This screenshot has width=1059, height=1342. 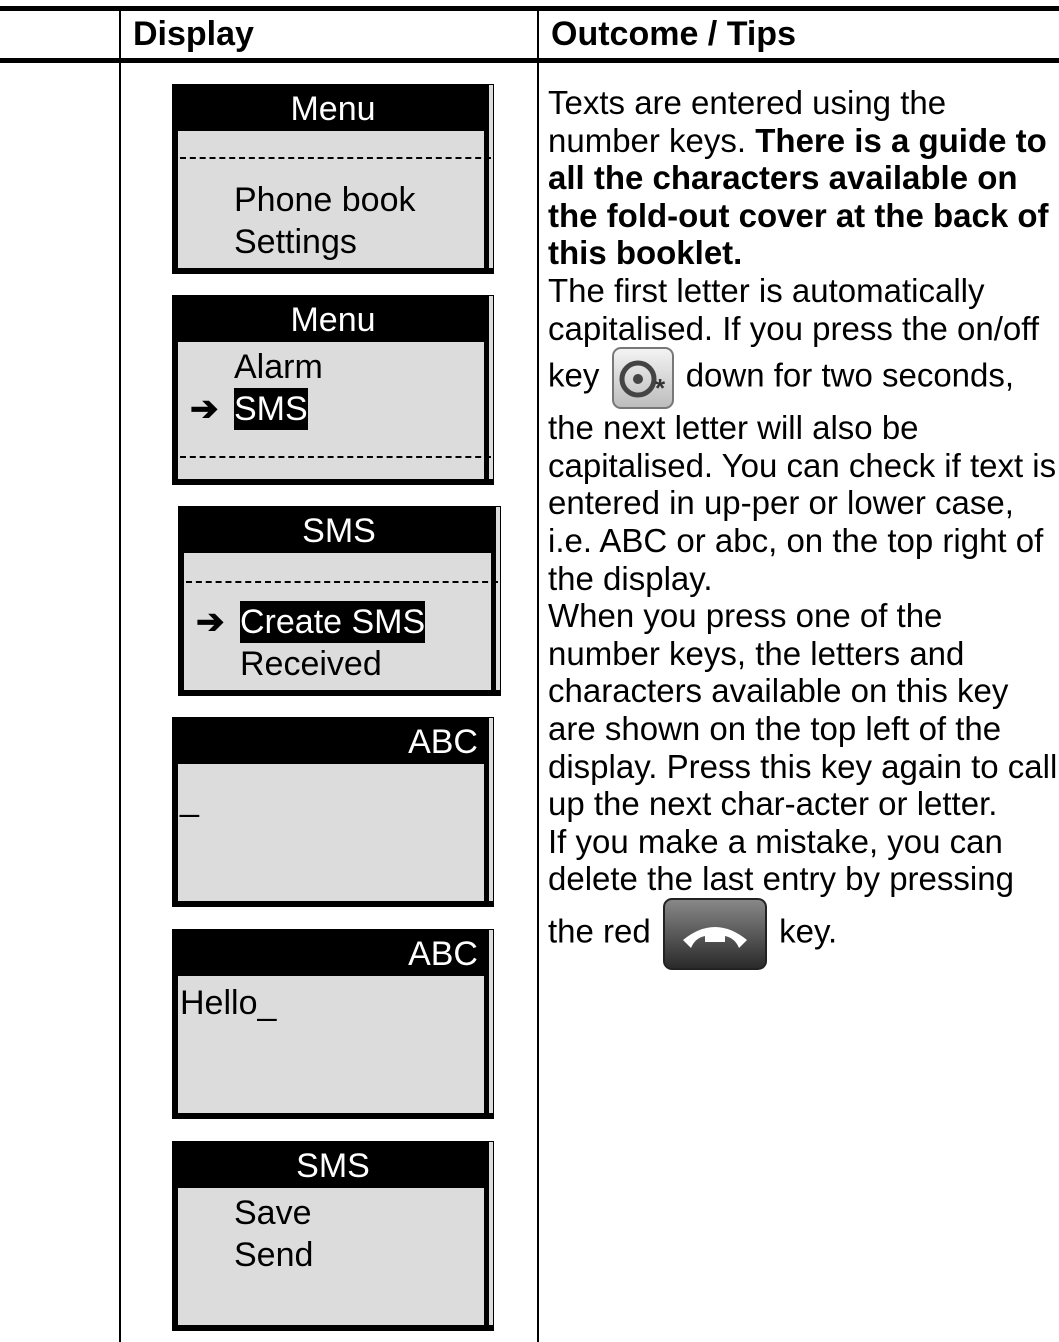 What do you see at coordinates (714, 933) in the screenshot?
I see `red-end-key-icon` at bounding box center [714, 933].